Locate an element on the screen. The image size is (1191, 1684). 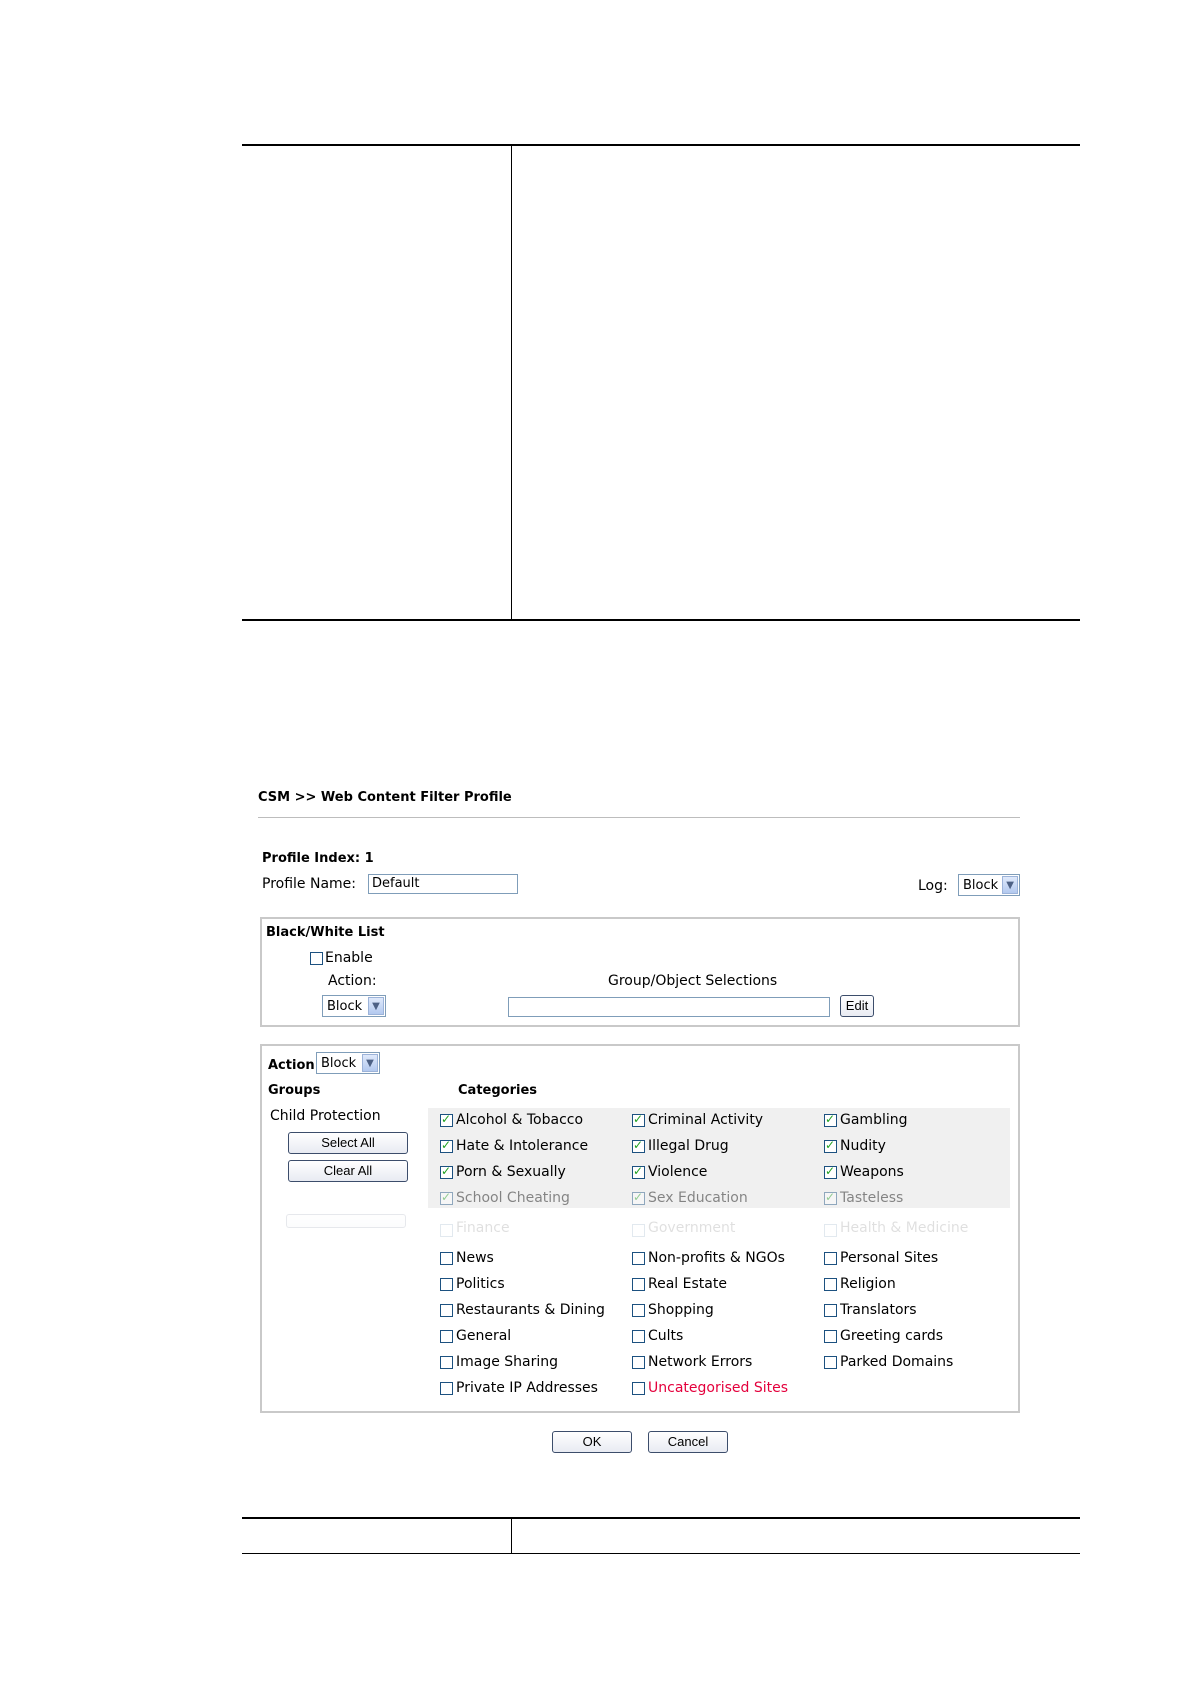
category-label: Religion is located at coordinates (868, 1284).